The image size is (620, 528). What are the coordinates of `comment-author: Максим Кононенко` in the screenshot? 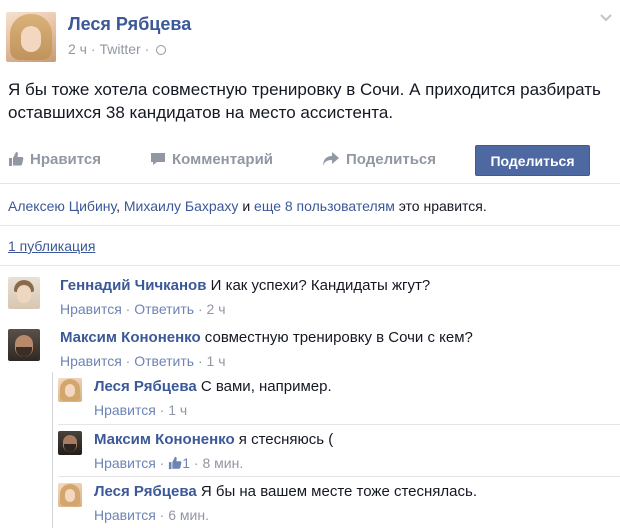 It's located at (130, 337).